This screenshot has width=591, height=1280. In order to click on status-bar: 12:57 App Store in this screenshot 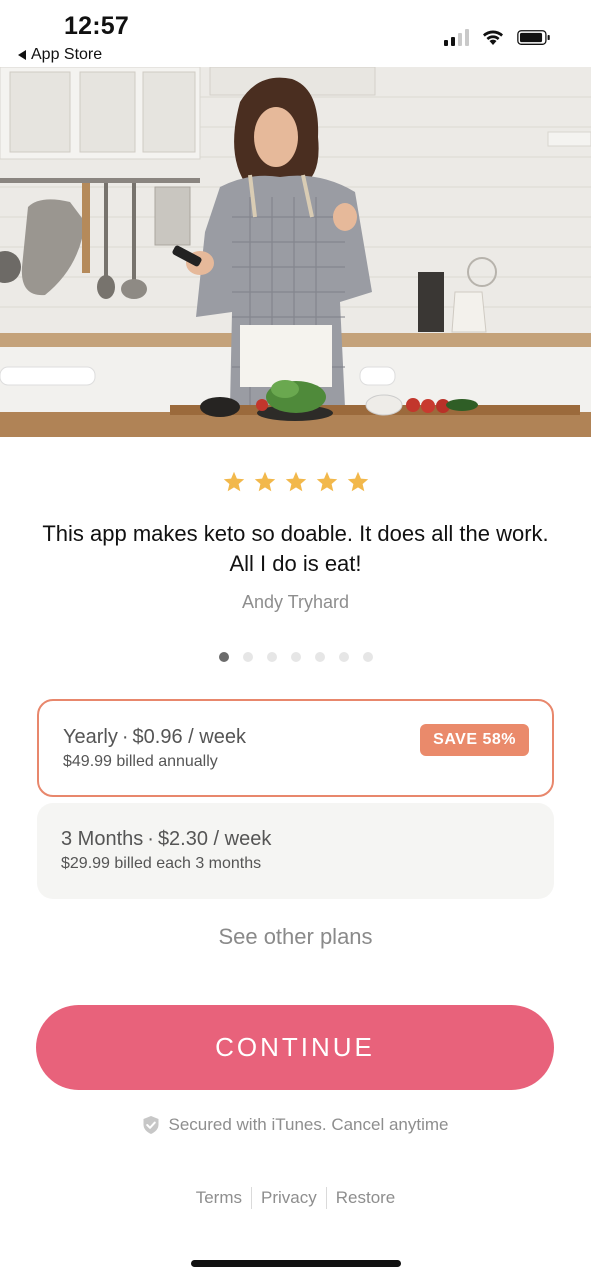, I will do `click(295, 33)`.